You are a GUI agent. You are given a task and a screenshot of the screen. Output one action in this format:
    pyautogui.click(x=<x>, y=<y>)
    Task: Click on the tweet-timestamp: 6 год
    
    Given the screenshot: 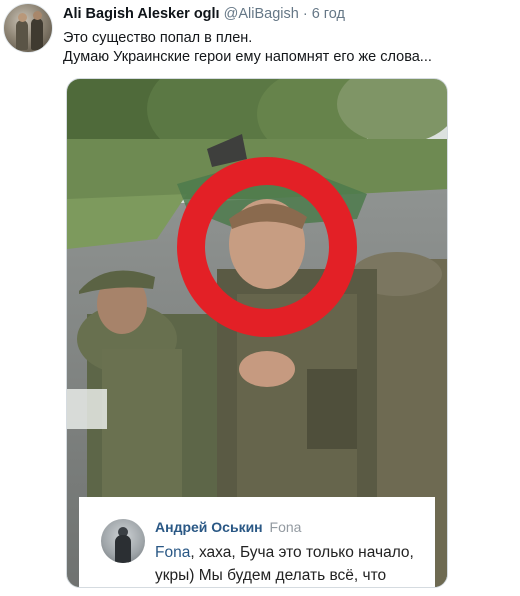 What is the action you would take?
    pyautogui.click(x=328, y=14)
    